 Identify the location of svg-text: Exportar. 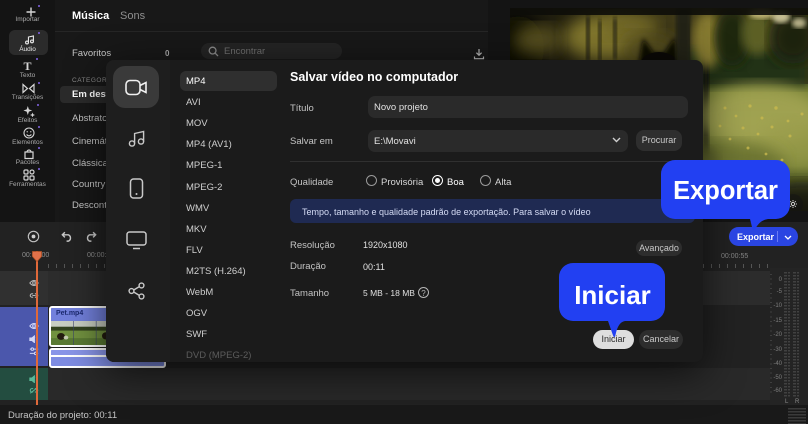
(725, 191).